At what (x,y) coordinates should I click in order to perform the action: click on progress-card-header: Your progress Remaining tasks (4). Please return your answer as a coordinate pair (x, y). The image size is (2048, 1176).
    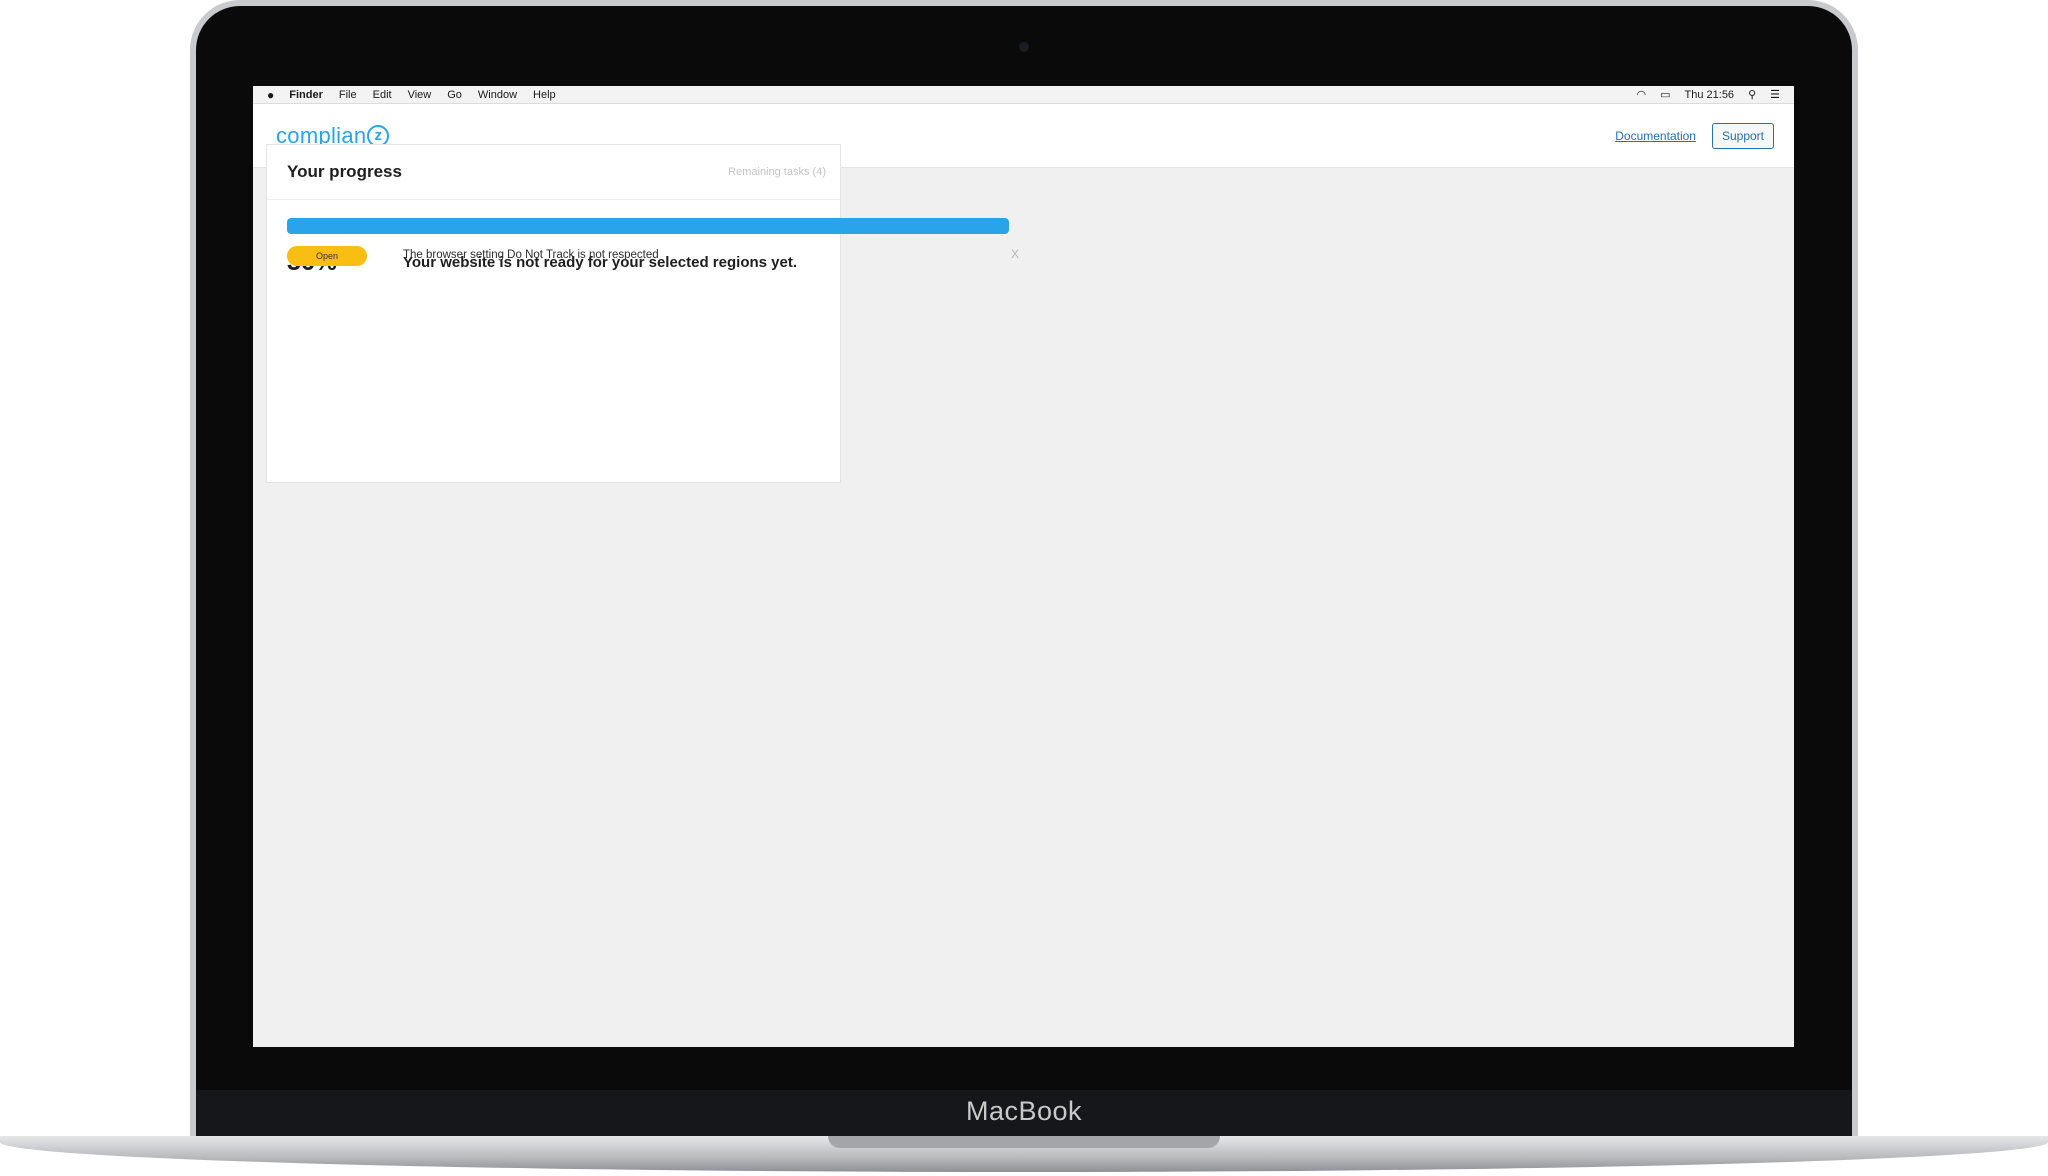
    Looking at the image, I should click on (553, 172).